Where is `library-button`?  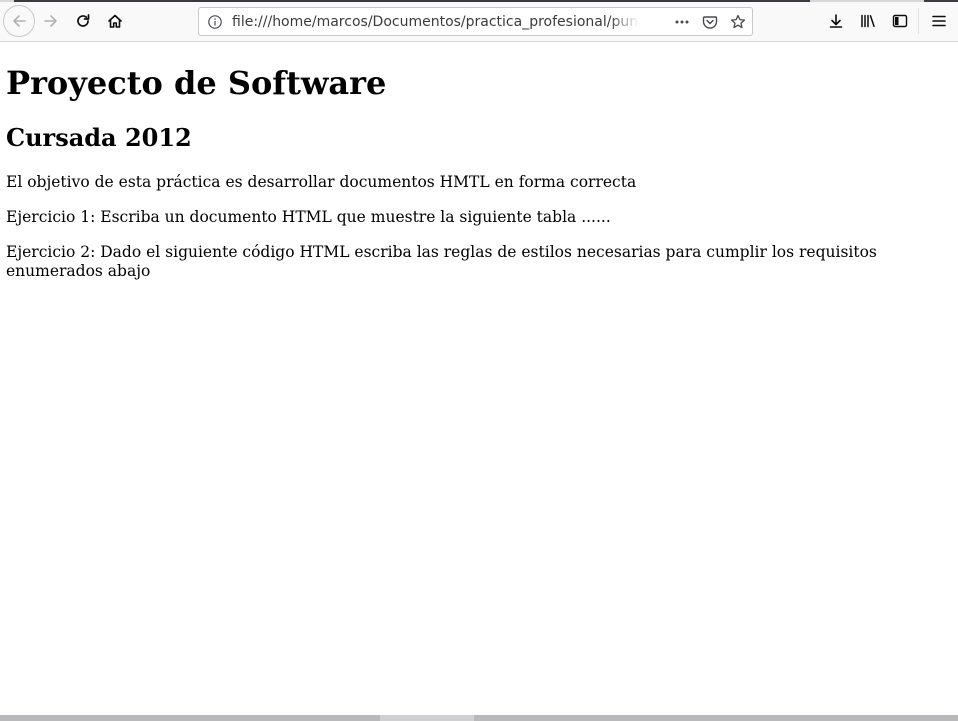
library-button is located at coordinates (868, 21).